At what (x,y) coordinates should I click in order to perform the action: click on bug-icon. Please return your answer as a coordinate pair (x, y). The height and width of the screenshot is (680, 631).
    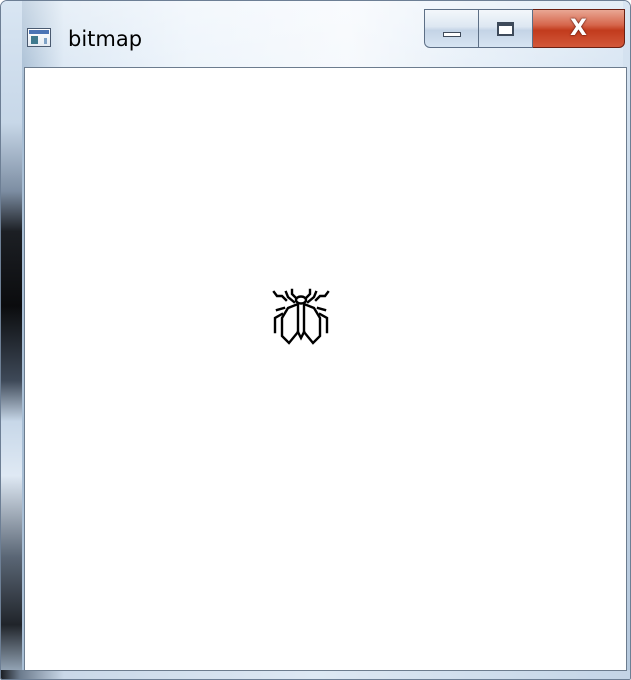
    Looking at the image, I should click on (301, 316).